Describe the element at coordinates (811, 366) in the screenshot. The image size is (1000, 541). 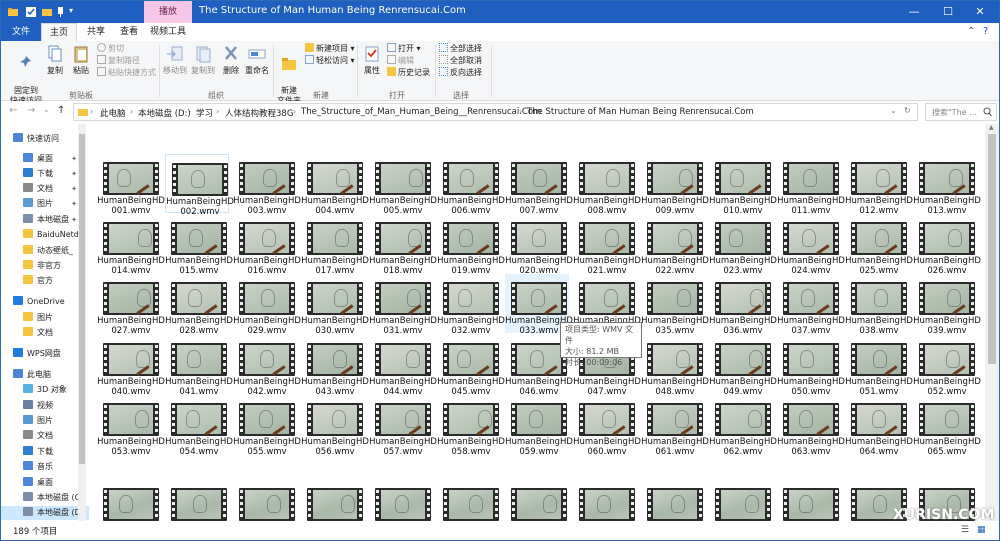
I see `file-item: HumanBeingHD 050.wmv` at that location.